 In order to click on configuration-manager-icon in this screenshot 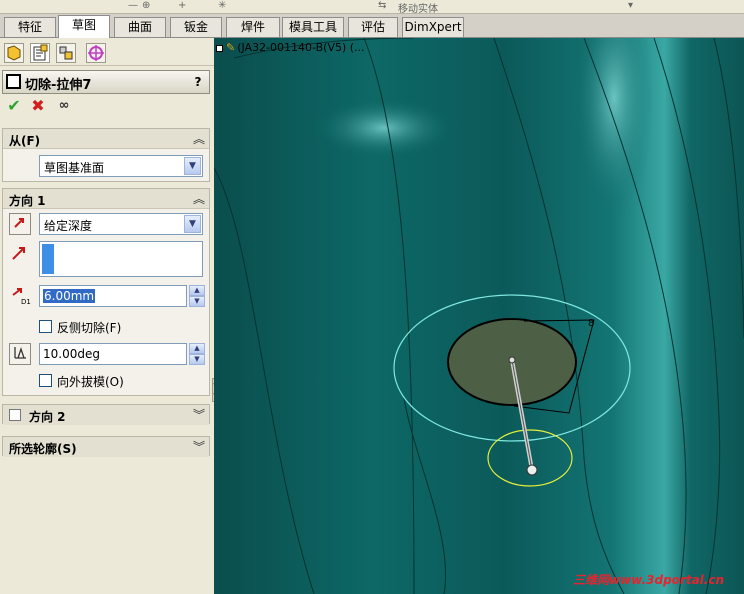, I will do `click(66, 53)`.